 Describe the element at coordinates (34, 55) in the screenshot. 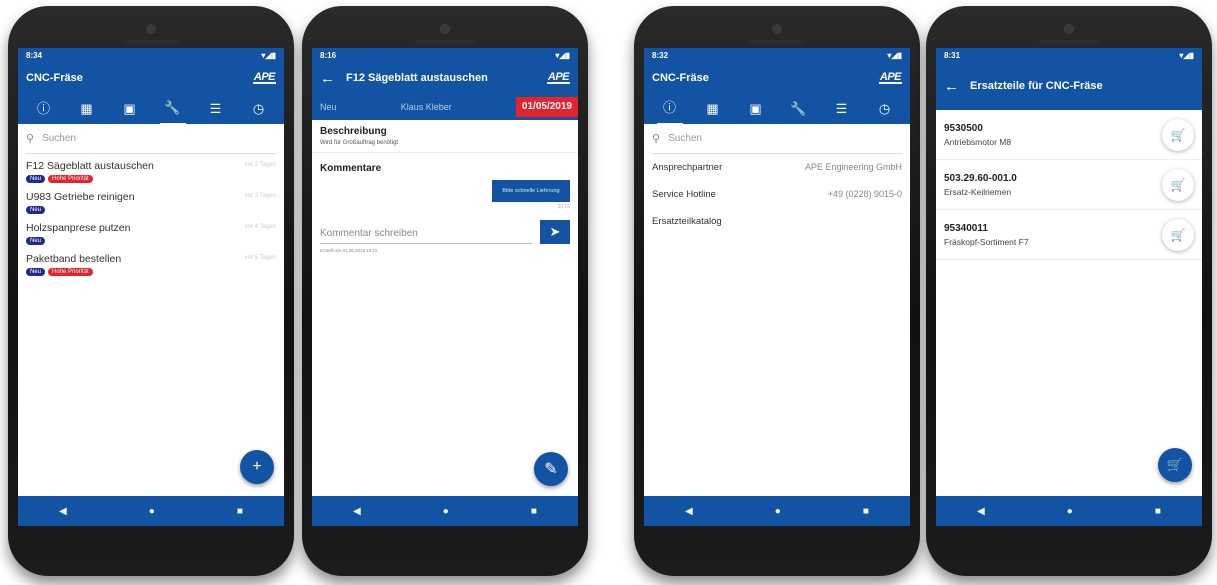

I see `status-time: 8:34` at that location.